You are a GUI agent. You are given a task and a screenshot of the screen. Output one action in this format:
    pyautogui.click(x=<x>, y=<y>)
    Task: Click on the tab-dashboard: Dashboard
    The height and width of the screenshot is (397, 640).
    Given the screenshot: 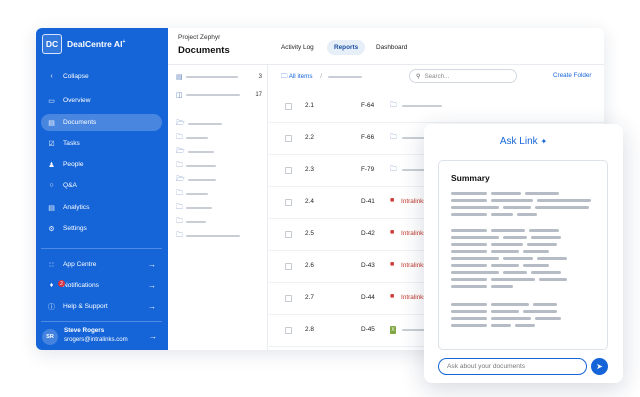 What is the action you would take?
    pyautogui.click(x=391, y=47)
    